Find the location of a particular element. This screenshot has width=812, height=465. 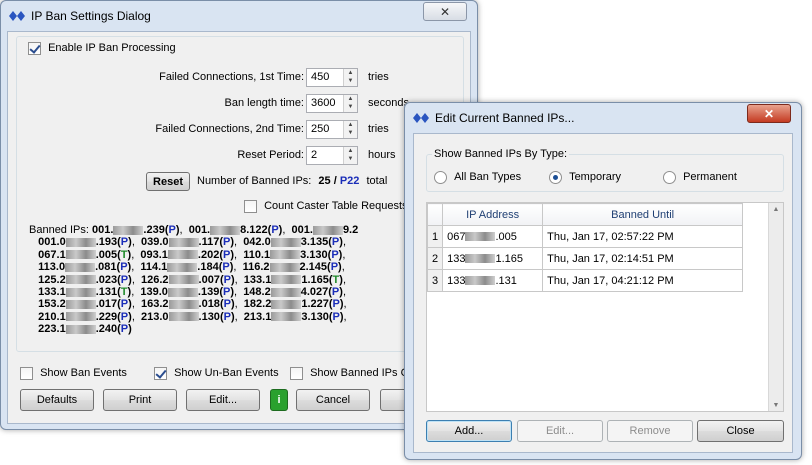

reset-period-value: 2 is located at coordinates (314, 155).